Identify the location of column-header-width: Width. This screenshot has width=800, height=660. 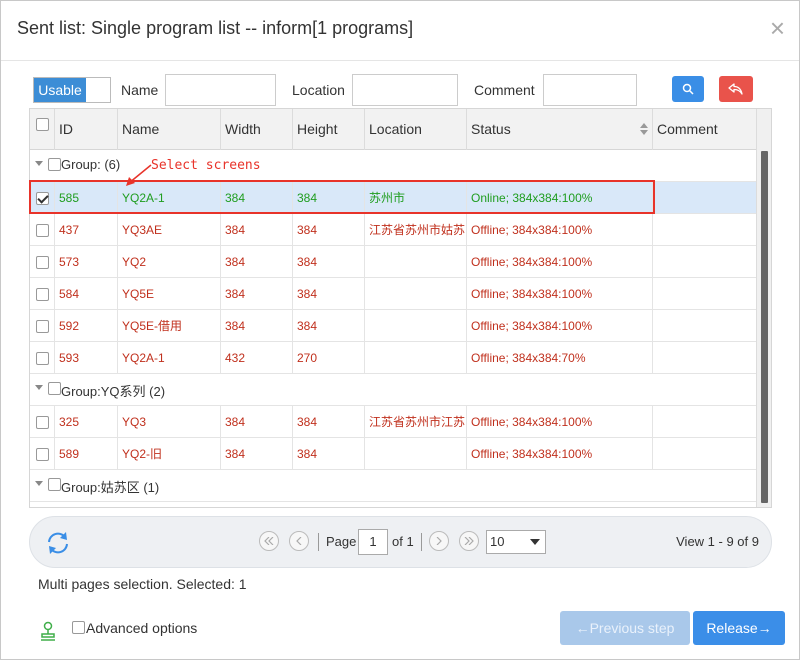
(257, 129).